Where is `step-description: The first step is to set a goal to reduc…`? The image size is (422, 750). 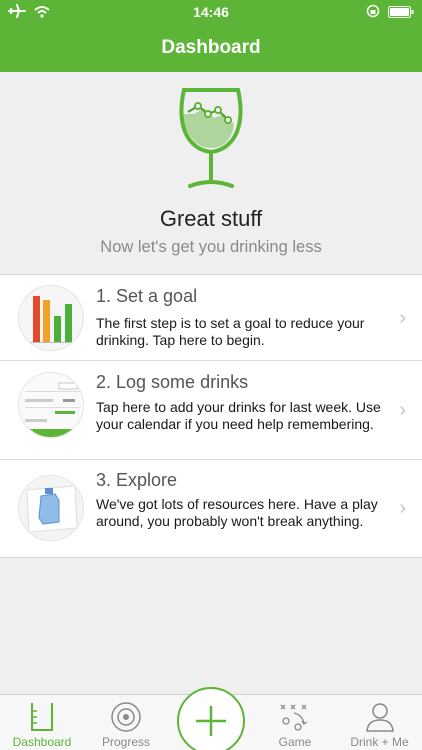
step-description: The first step is to set a goal to reduc… is located at coordinates (230, 331).